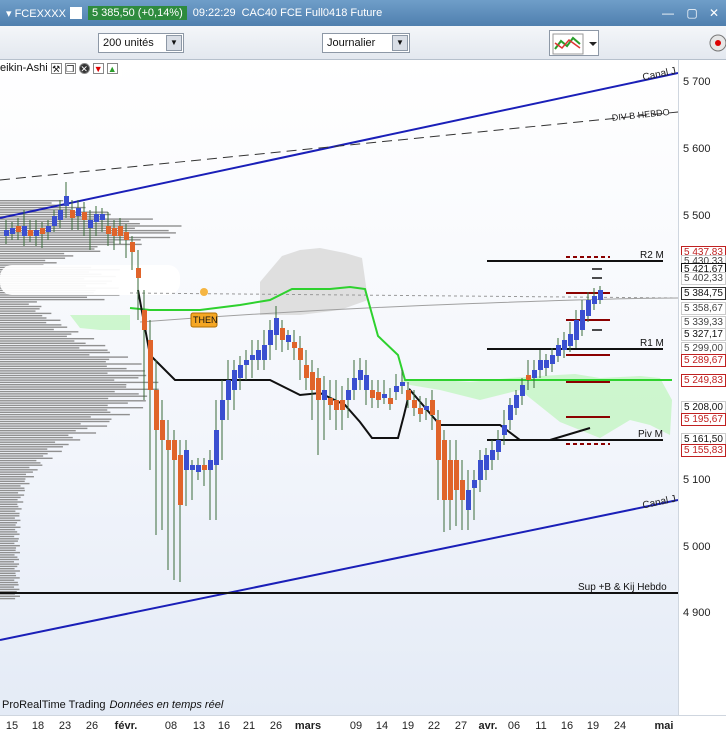 Image resolution: width=726 pixels, height=742 pixels. I want to click on sync-checkbox, so click(75, 13).